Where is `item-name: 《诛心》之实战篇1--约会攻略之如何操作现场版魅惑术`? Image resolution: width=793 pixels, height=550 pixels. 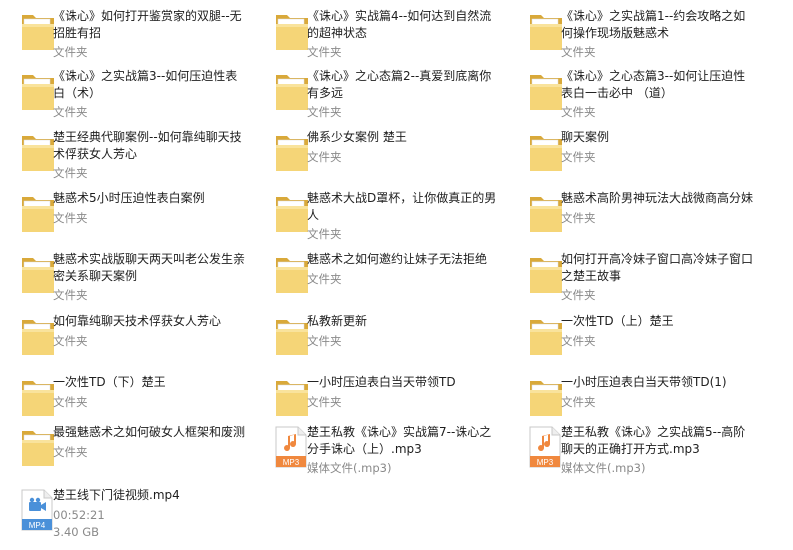 item-name: 《诛心》之实战篇1--约会攻略之如何操作现场版魅惑术 is located at coordinates (653, 24).